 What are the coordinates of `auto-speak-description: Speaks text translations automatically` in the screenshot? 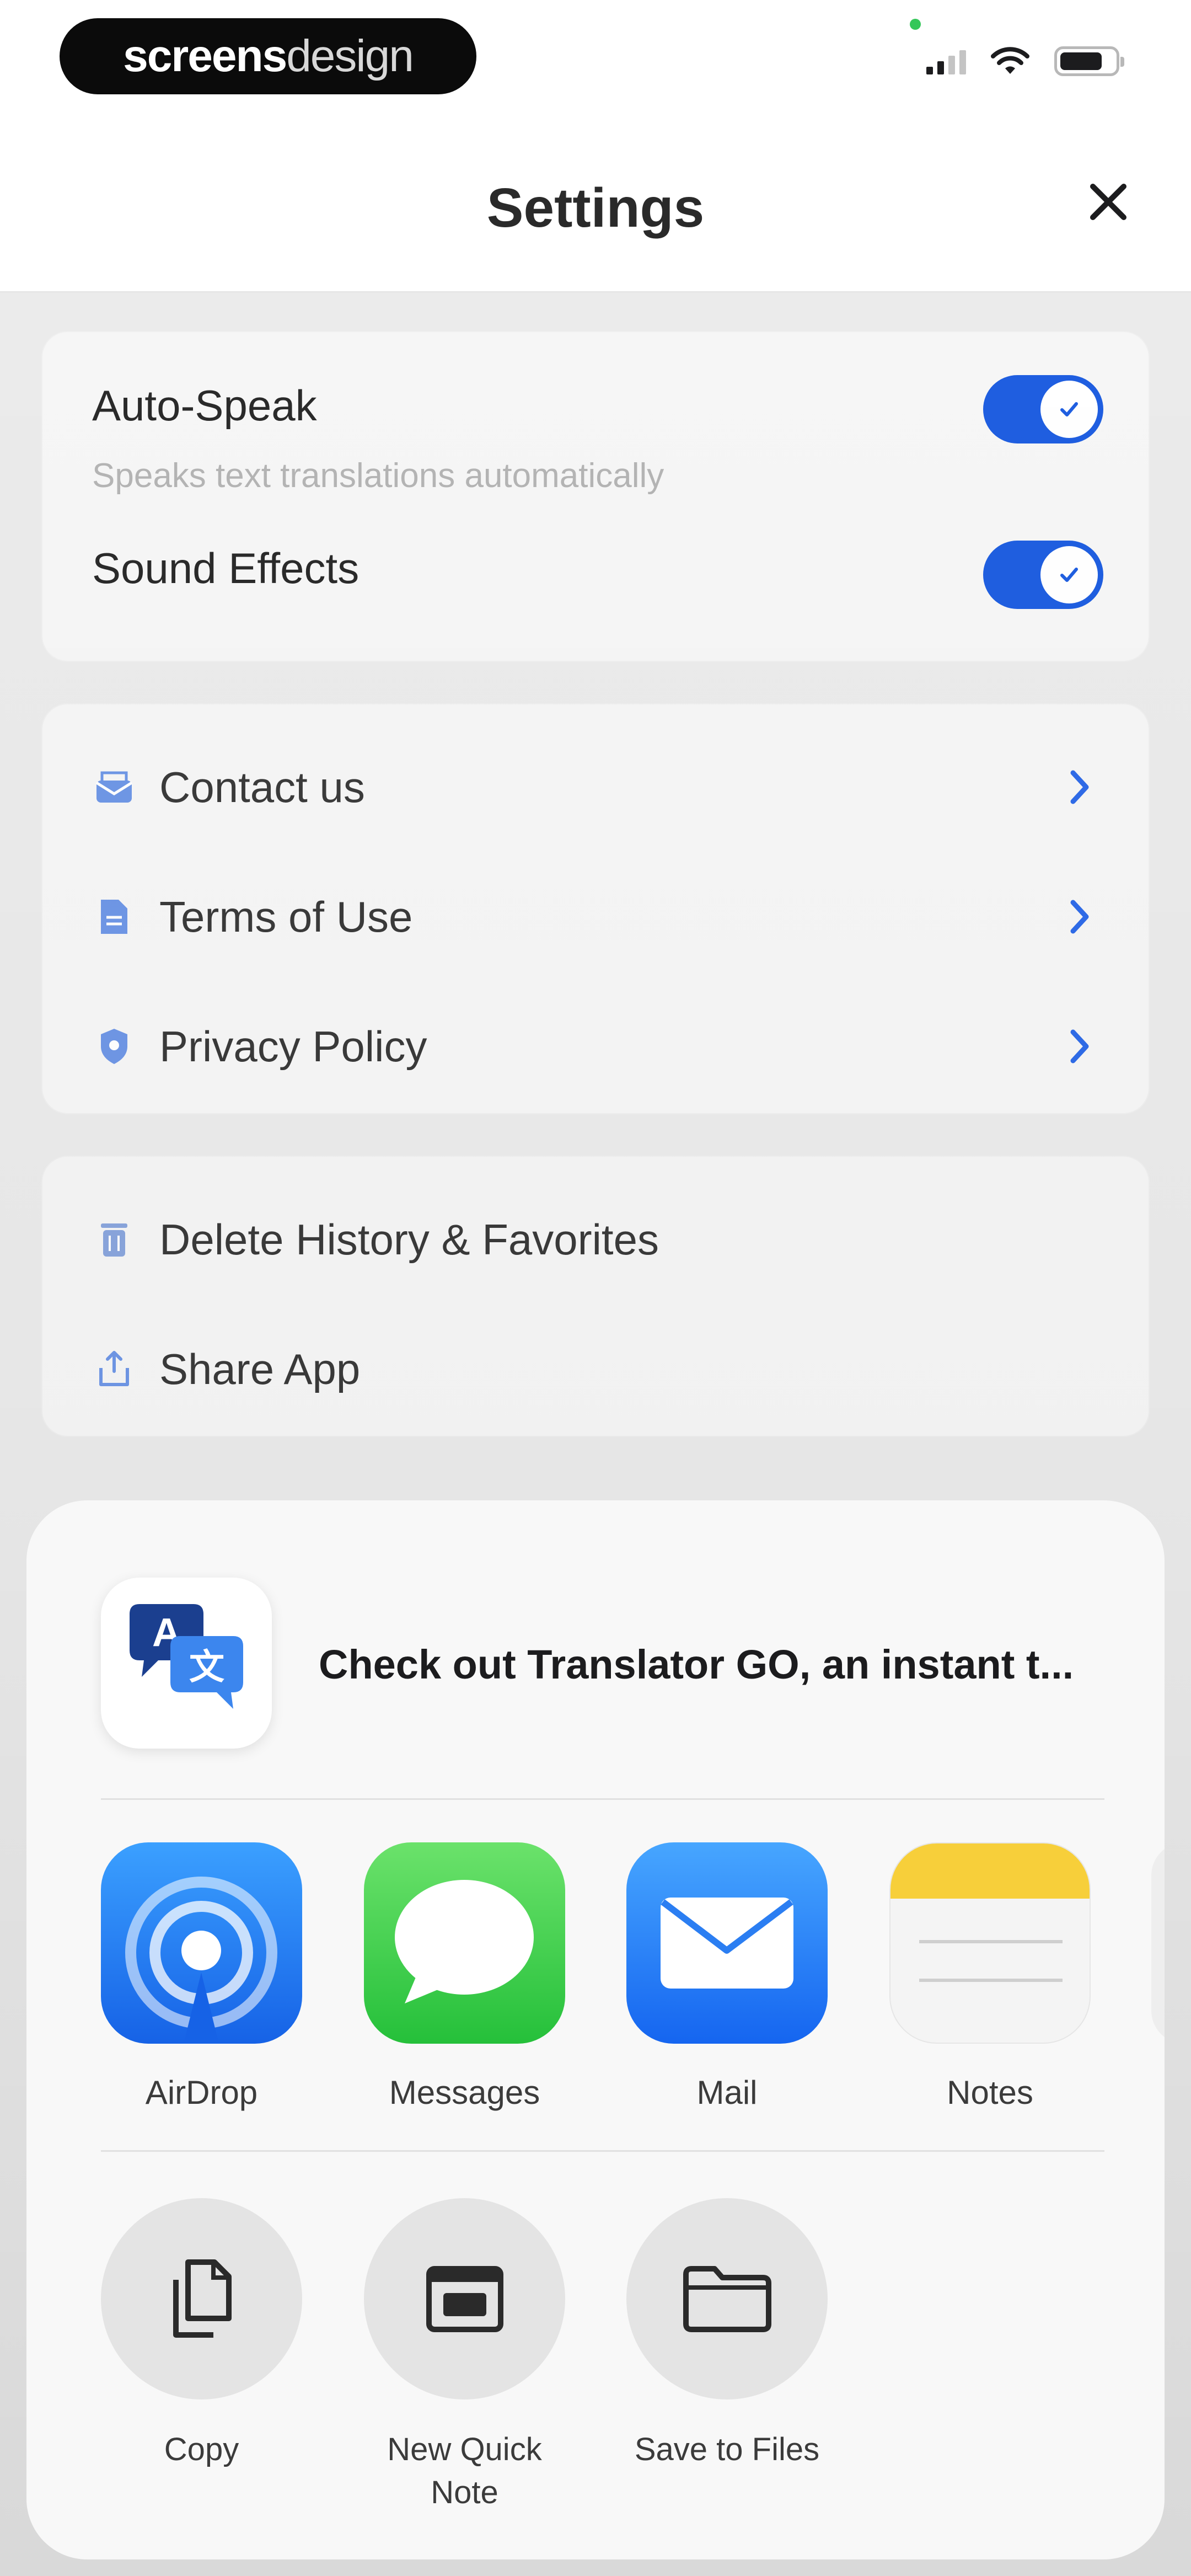 It's located at (378, 476).